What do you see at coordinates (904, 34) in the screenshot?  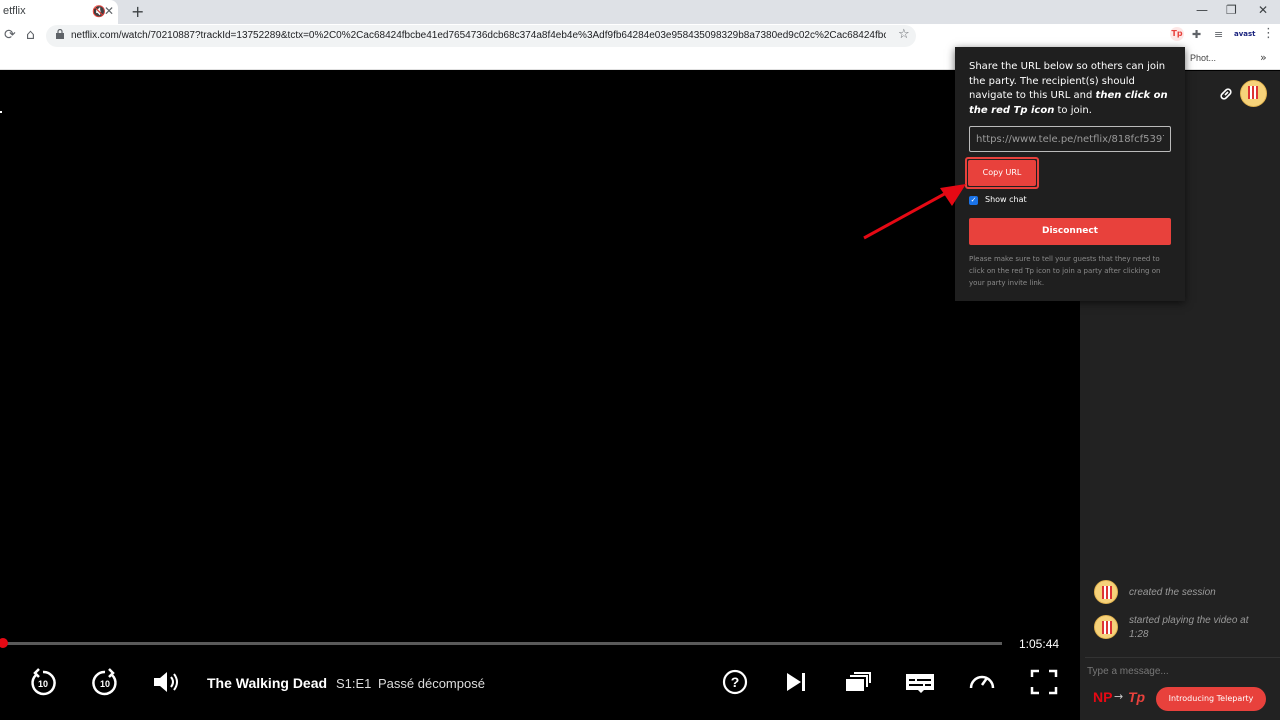 I see `bookmark-star-icon: ☆` at bounding box center [904, 34].